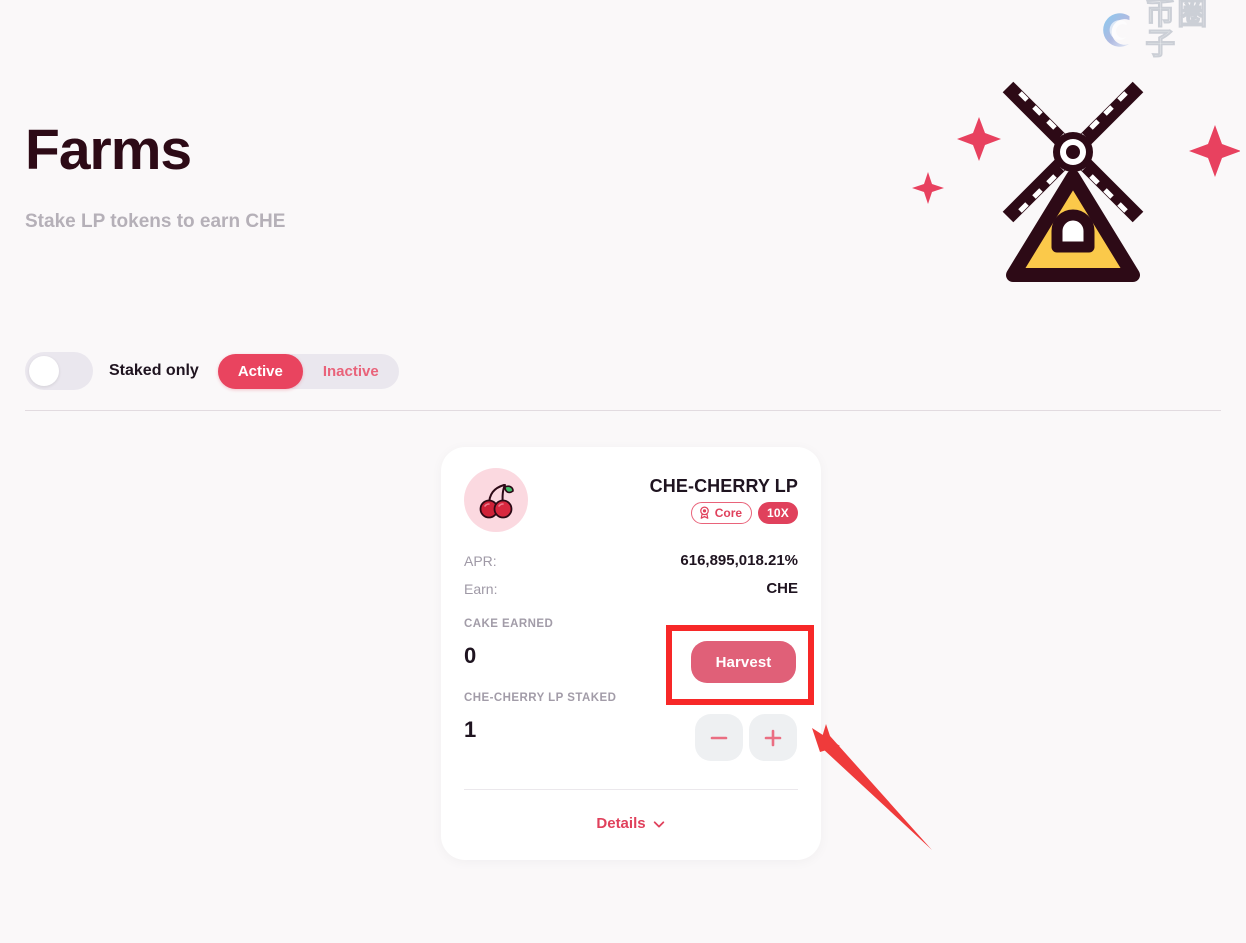 This screenshot has width=1246, height=943. I want to click on minus-icon, so click(719, 737).